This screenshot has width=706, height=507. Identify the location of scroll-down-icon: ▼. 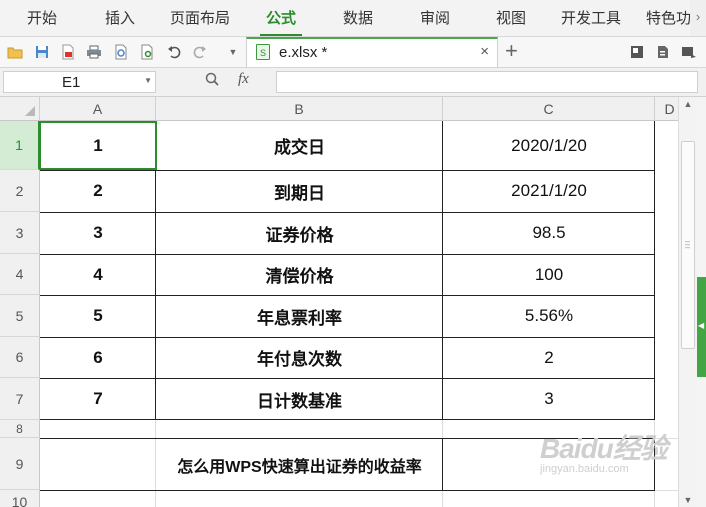
(688, 500).